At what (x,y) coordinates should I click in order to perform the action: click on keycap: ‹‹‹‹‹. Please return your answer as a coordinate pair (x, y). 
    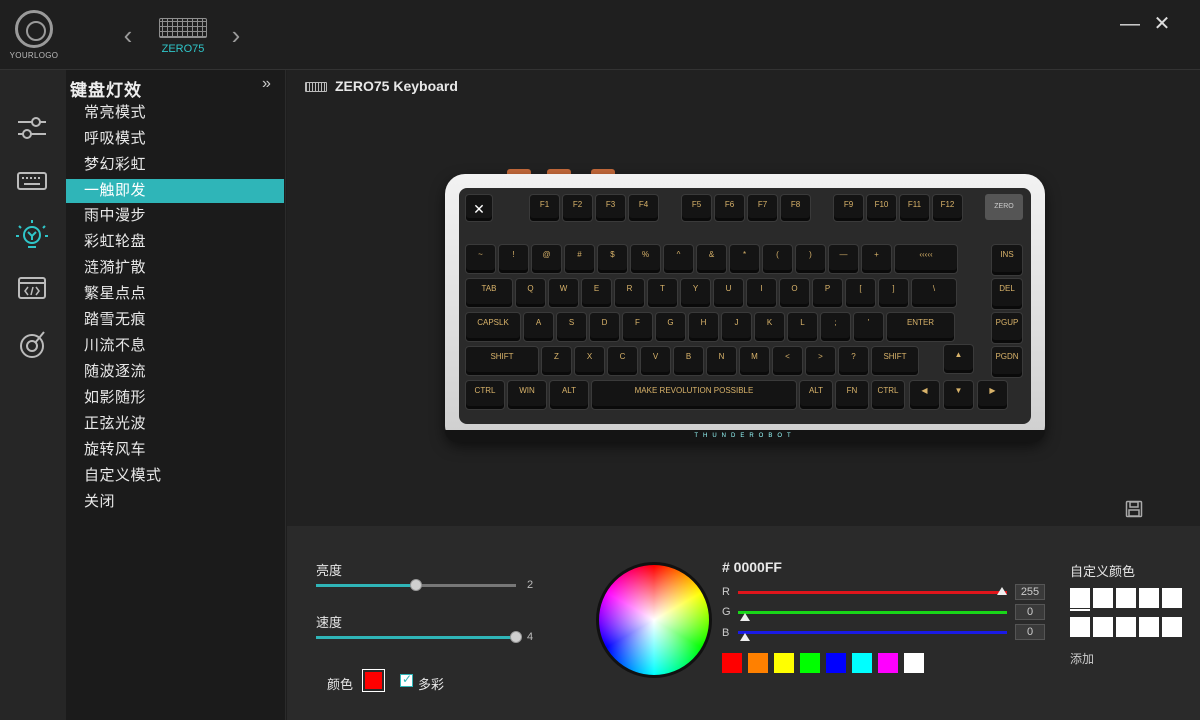
    Looking at the image, I should click on (926, 259).